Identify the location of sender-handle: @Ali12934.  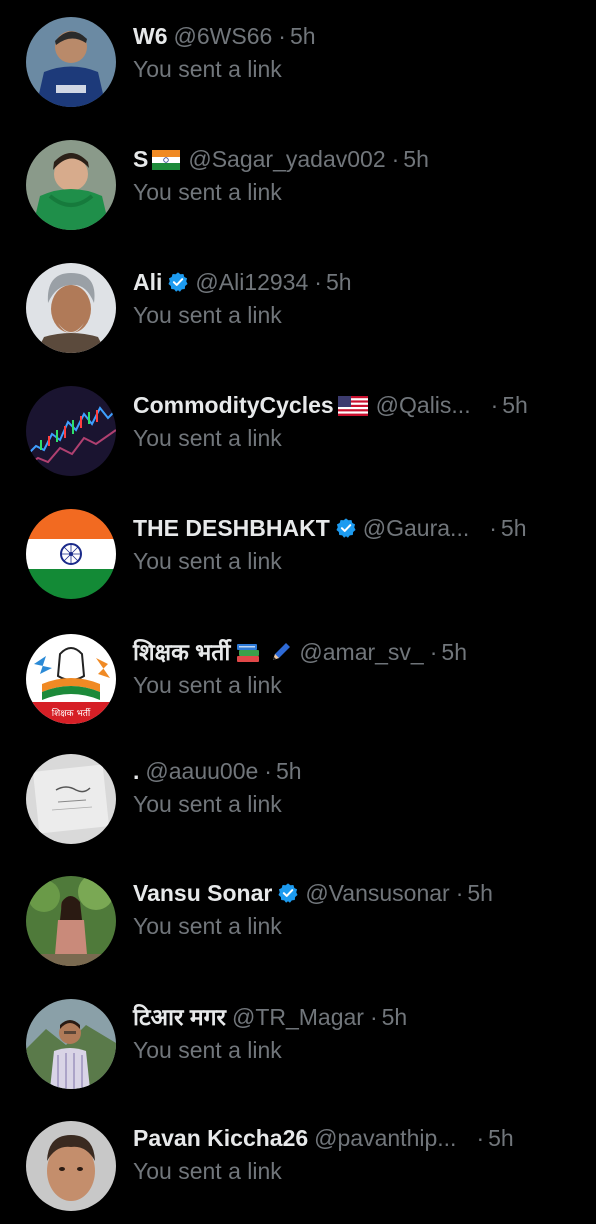
(252, 282).